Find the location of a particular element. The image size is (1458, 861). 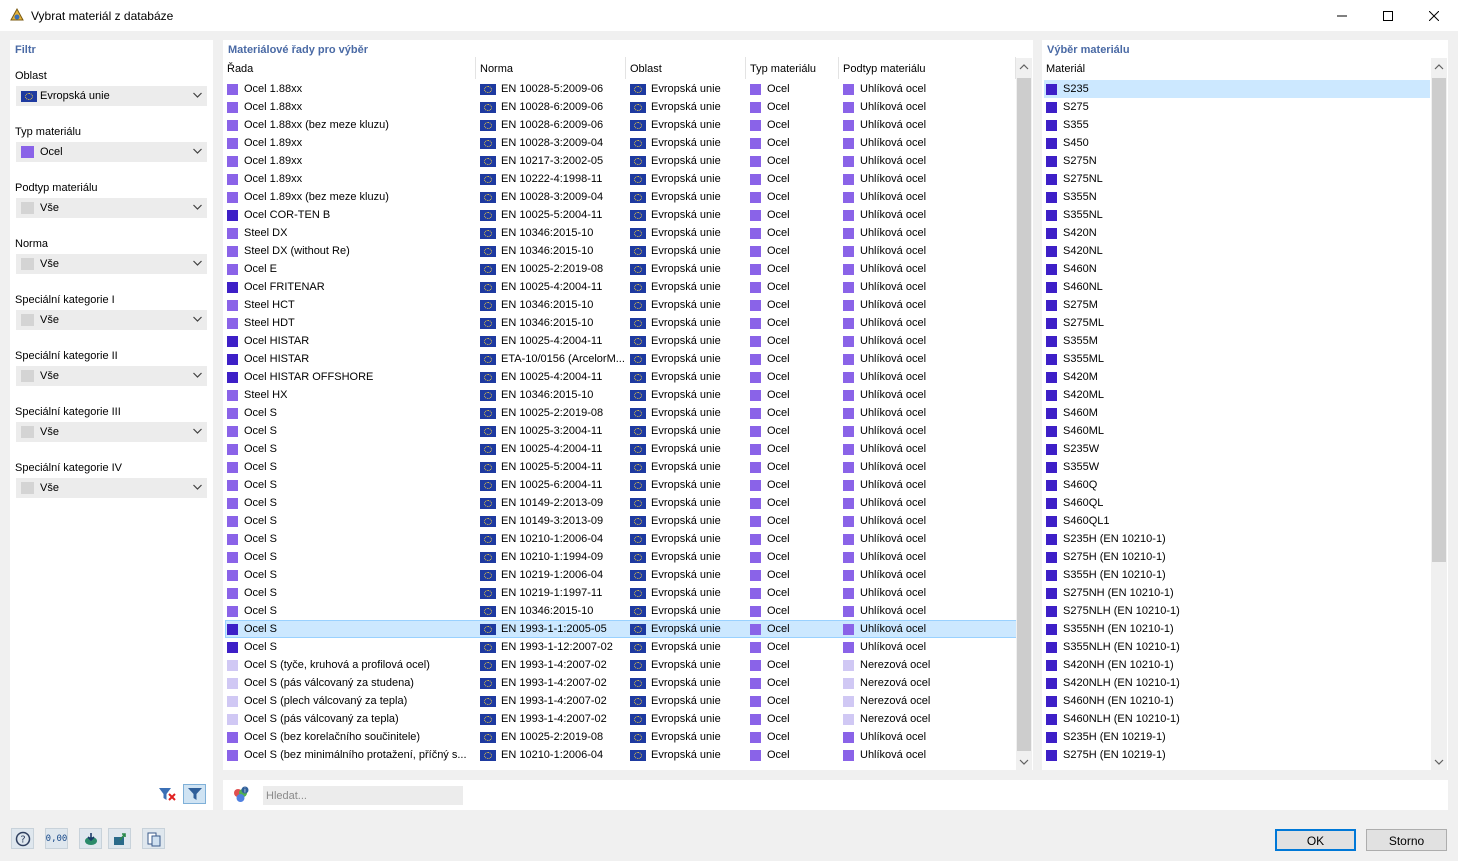

list-item: S460QL is located at coordinates (1237, 503).